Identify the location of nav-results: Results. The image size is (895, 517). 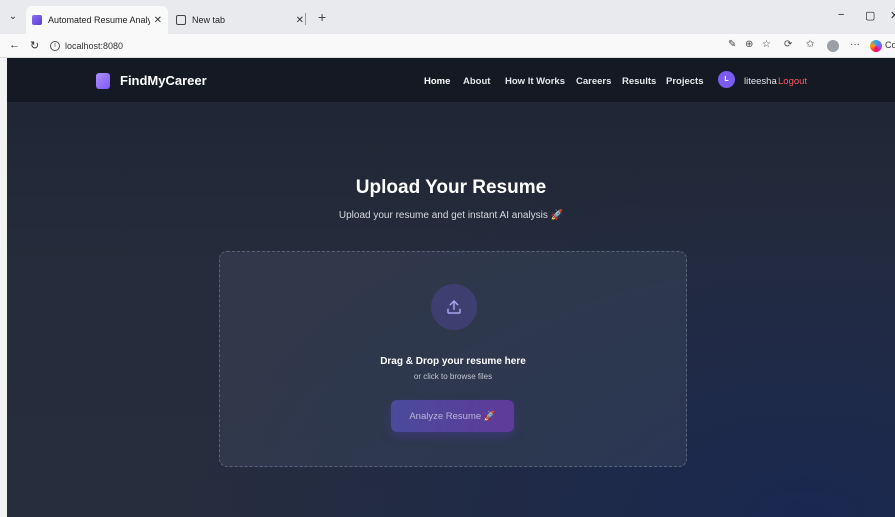
(639, 81).